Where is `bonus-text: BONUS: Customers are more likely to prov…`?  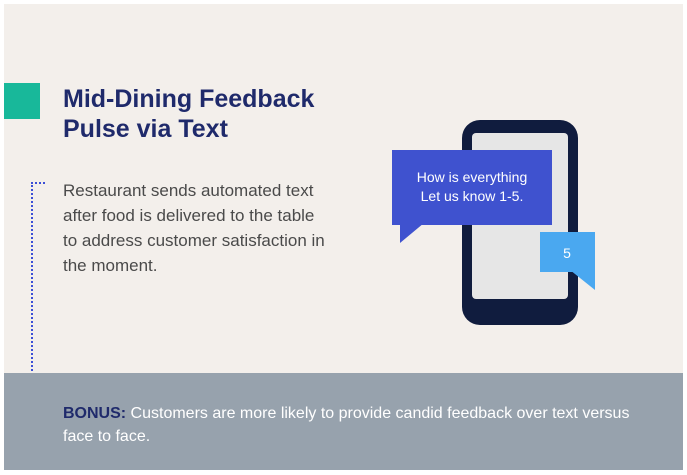 bonus-text: BONUS: Customers are more likely to prov… is located at coordinates (363, 425).